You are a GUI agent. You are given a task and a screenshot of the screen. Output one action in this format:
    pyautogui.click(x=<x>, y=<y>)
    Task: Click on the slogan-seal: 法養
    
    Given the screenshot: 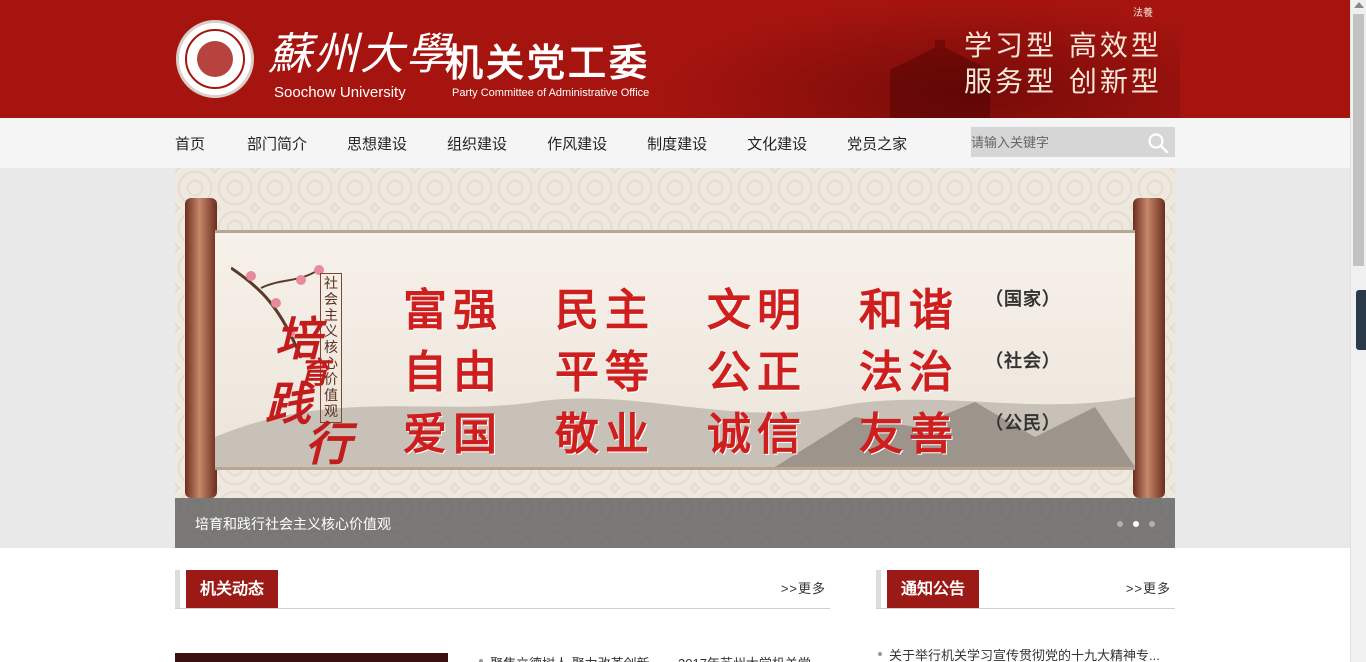 What is the action you would take?
    pyautogui.click(x=1143, y=13)
    